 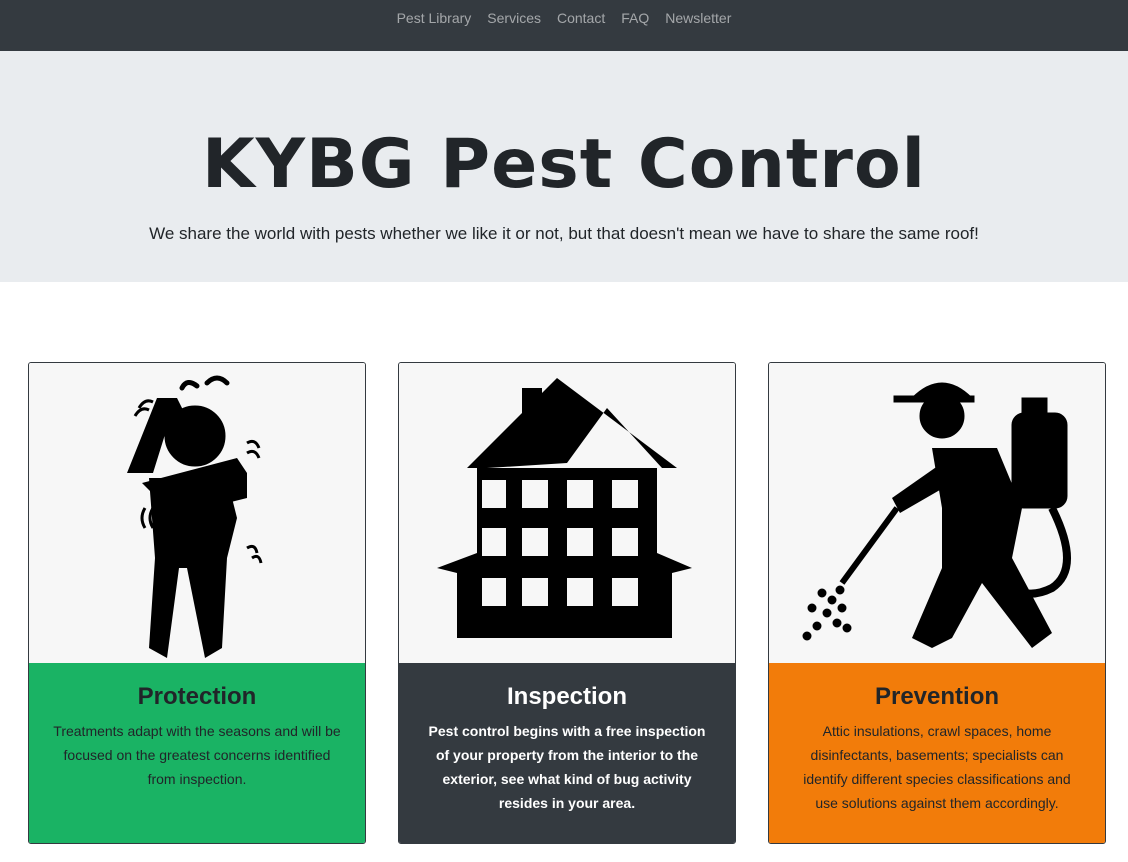 What do you see at coordinates (434, 18) in the screenshot?
I see `nav-link-pest-library: Pest Library` at bounding box center [434, 18].